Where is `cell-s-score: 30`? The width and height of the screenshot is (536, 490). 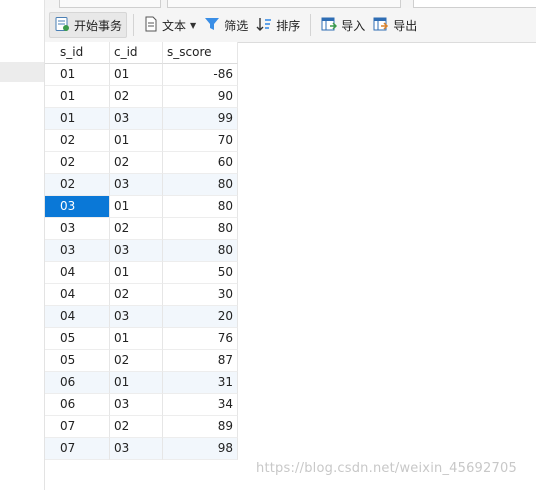 cell-s-score: 30 is located at coordinates (200, 295).